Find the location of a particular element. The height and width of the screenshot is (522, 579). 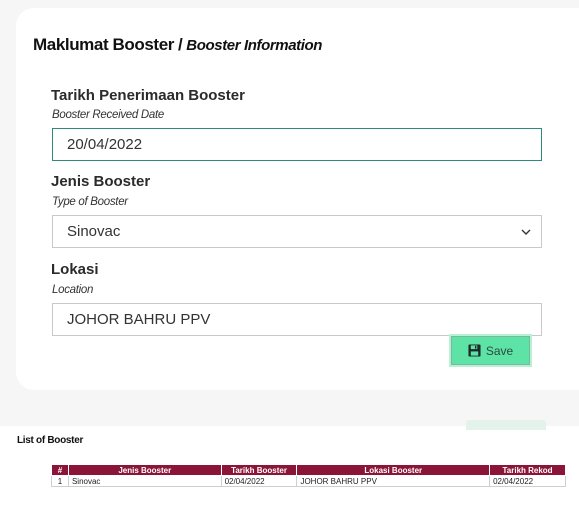

col-header-booster-type: Jenis Booster is located at coordinates (144, 470).